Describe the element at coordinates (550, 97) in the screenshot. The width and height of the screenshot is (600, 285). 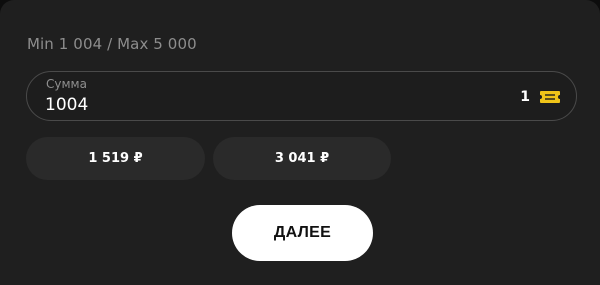
I see `ticket-icon` at that location.